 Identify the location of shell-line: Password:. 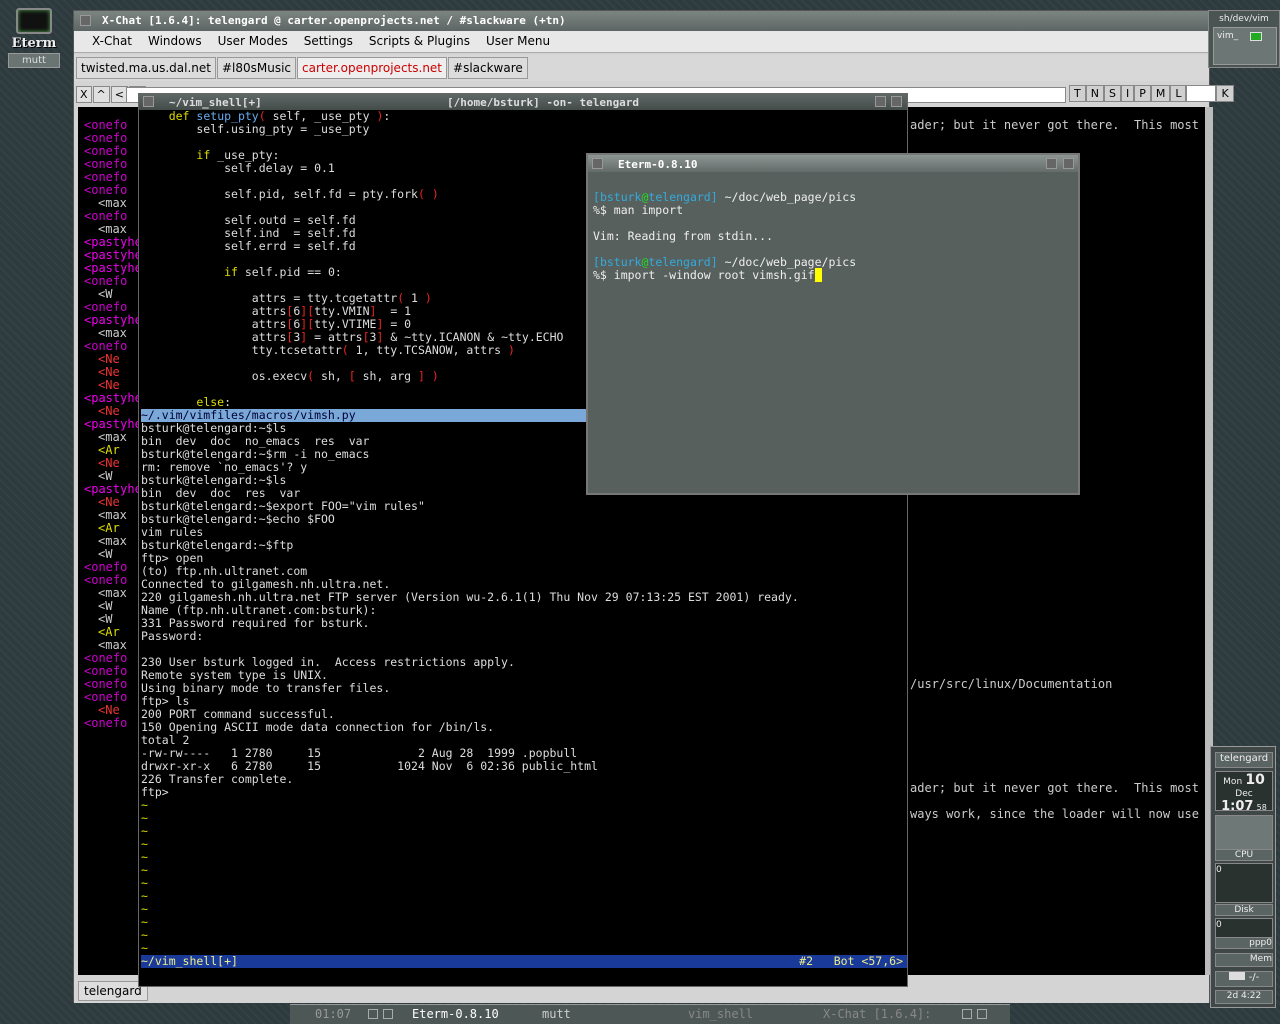
(172, 636).